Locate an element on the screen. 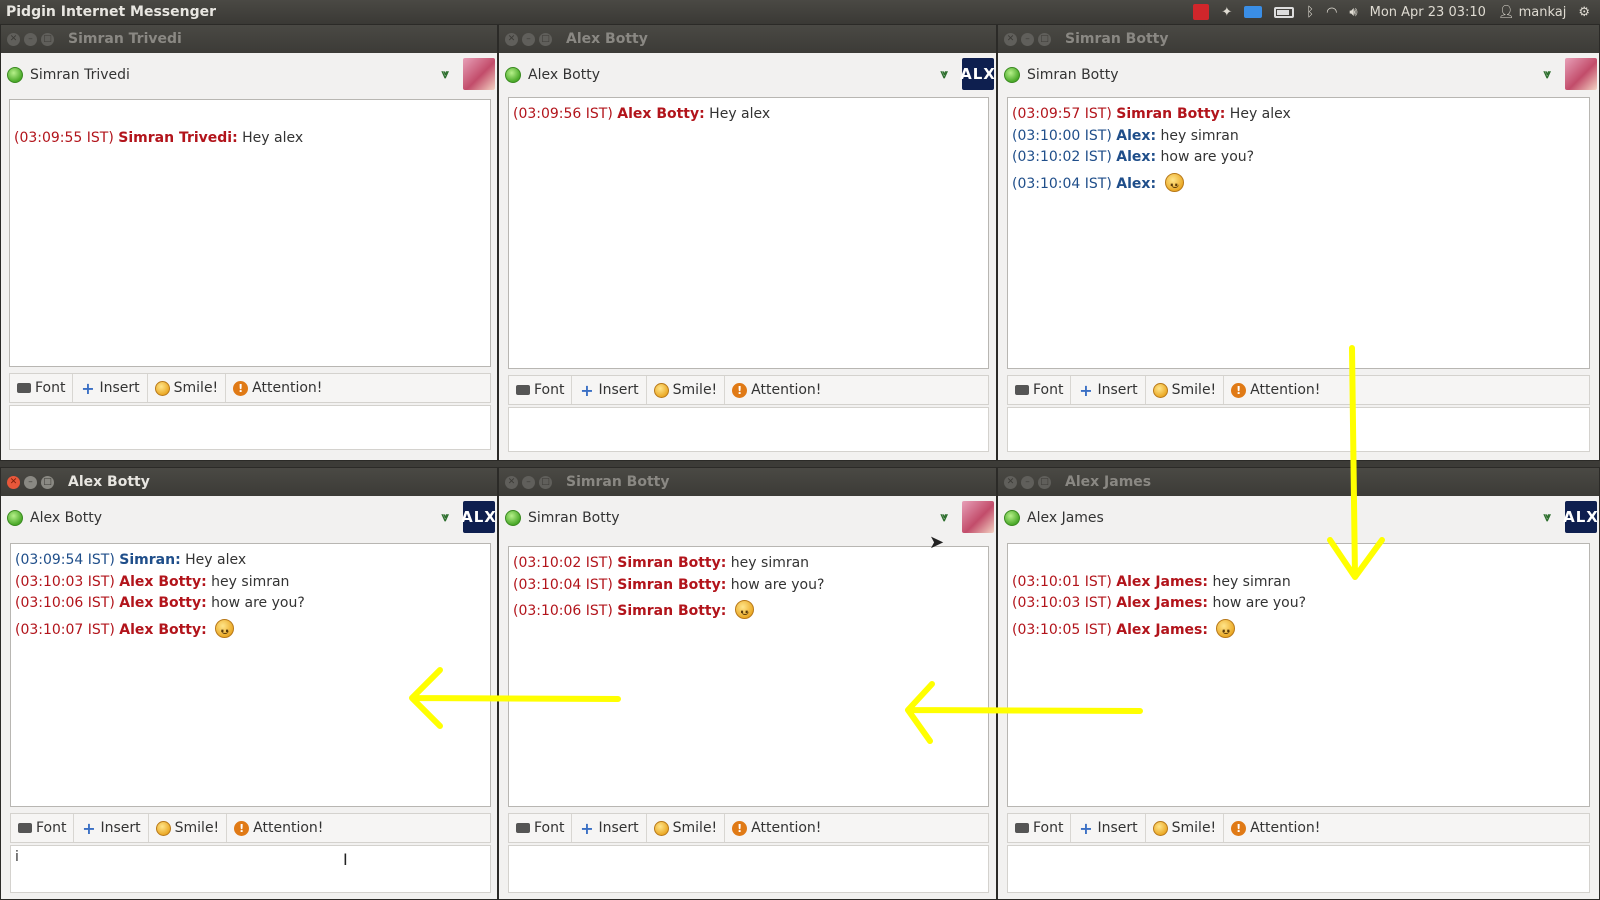 Image resolution: width=1600 pixels, height=900 pixels. window-titlebar: ✕ – □ Simran Trivedi is located at coordinates (249, 39).